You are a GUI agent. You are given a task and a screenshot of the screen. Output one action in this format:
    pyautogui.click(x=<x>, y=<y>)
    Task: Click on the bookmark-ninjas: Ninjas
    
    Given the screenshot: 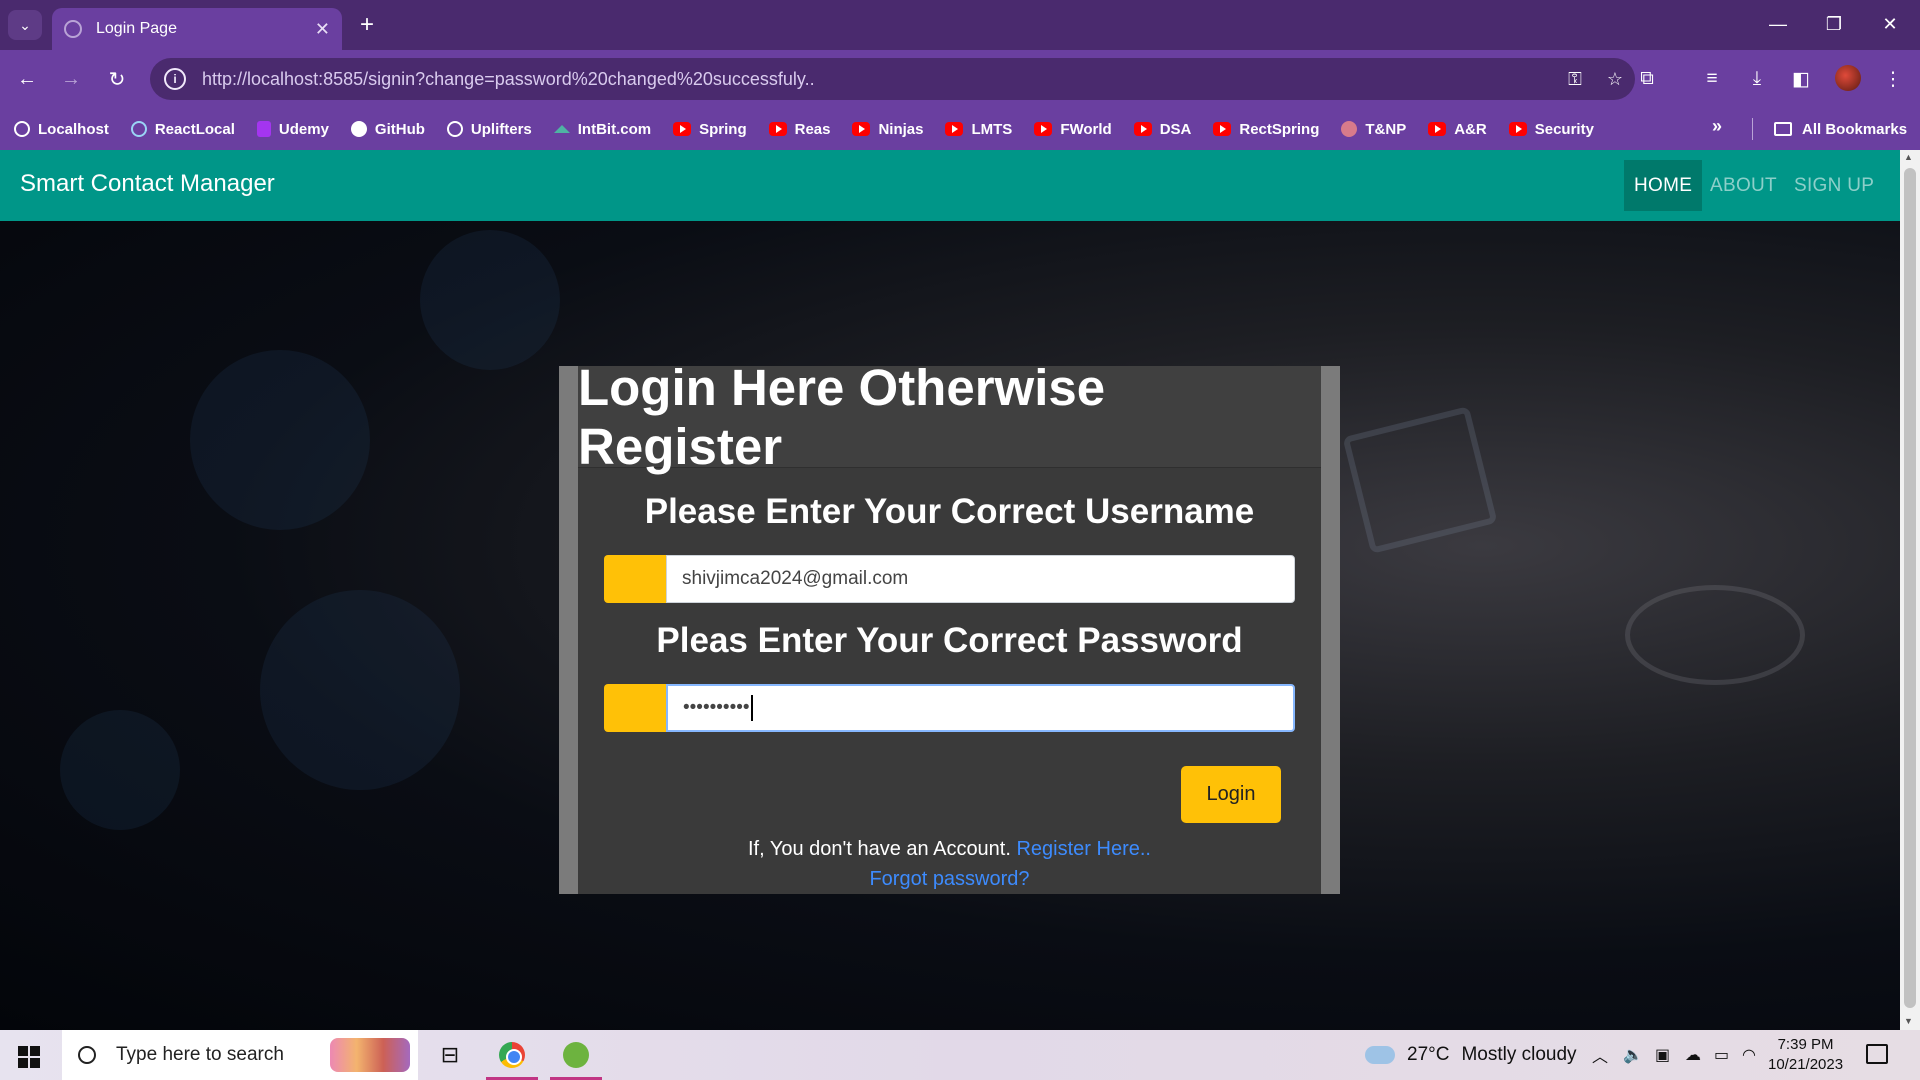 What is the action you would take?
    pyautogui.click(x=887, y=129)
    